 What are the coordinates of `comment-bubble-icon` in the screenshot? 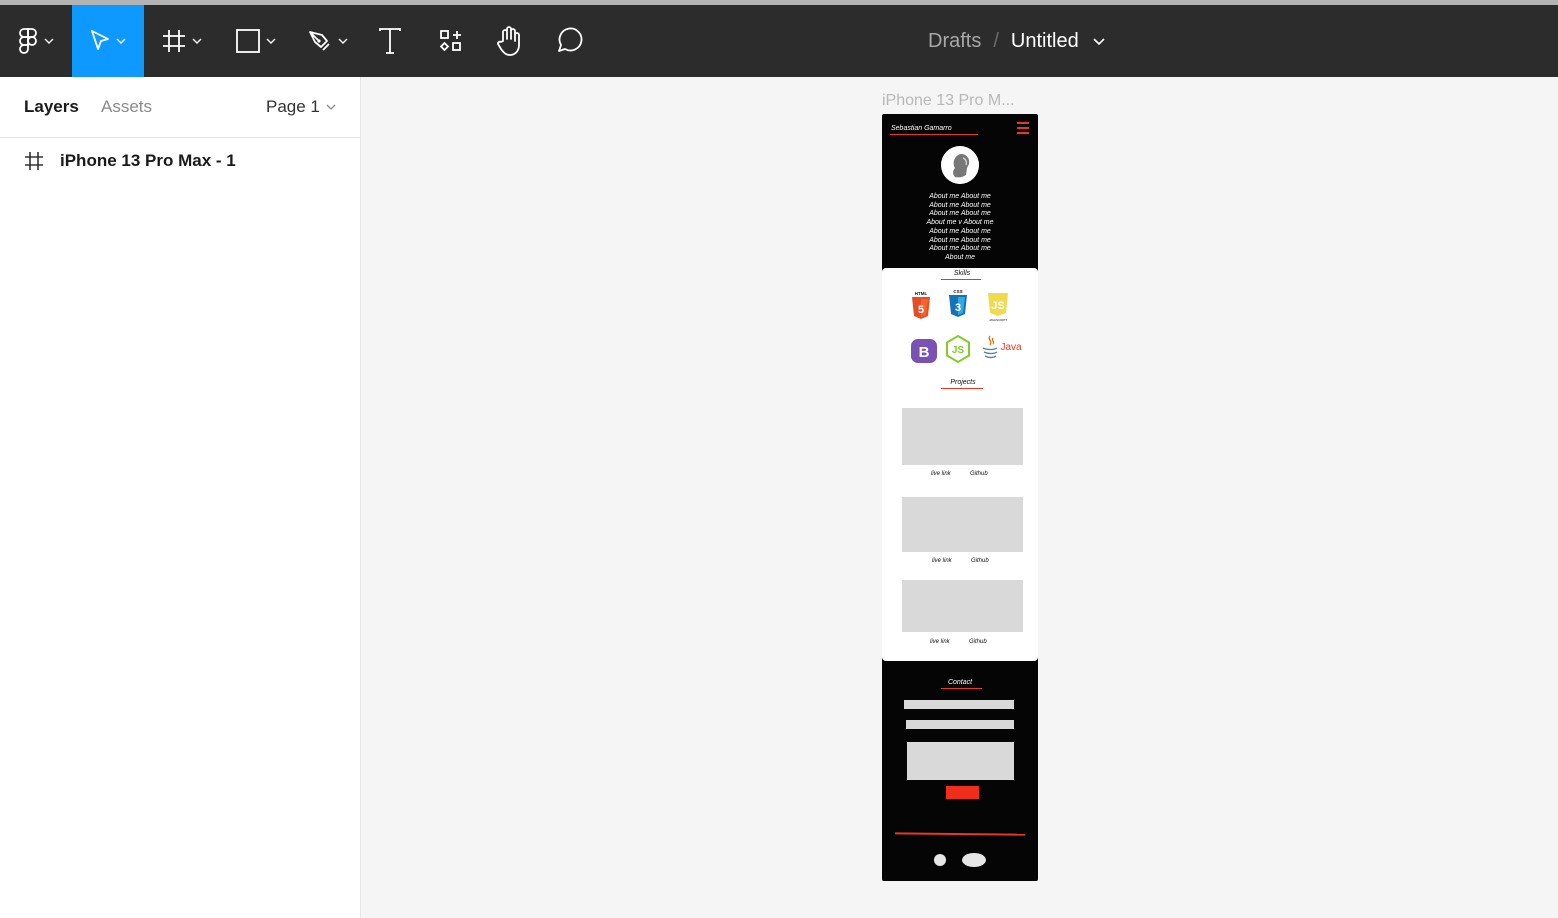 It's located at (570, 39).